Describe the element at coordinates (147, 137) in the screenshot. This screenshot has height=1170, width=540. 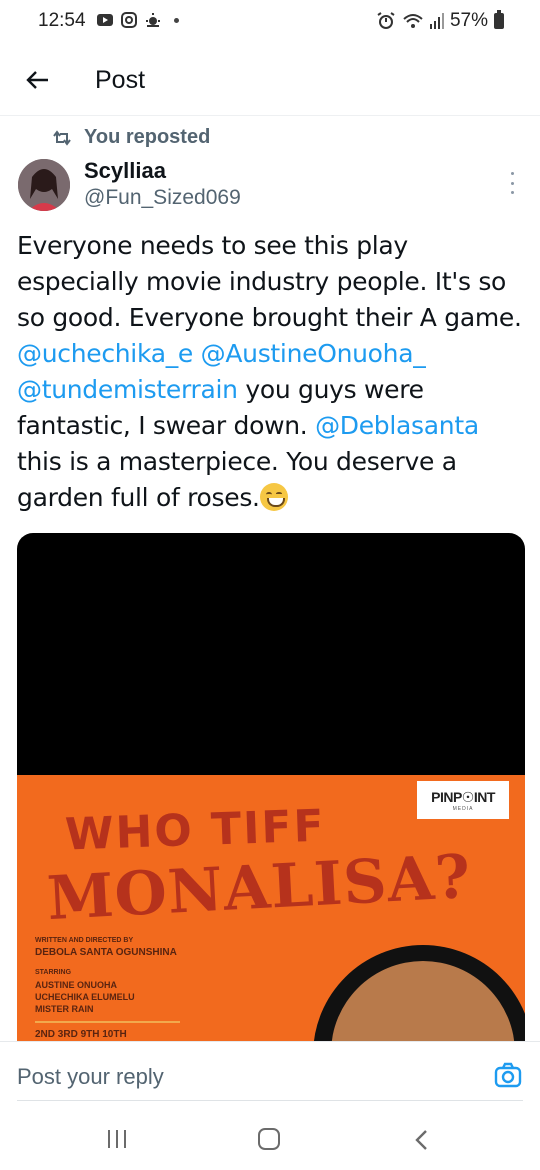
I see `repost-label: You reposted` at that location.